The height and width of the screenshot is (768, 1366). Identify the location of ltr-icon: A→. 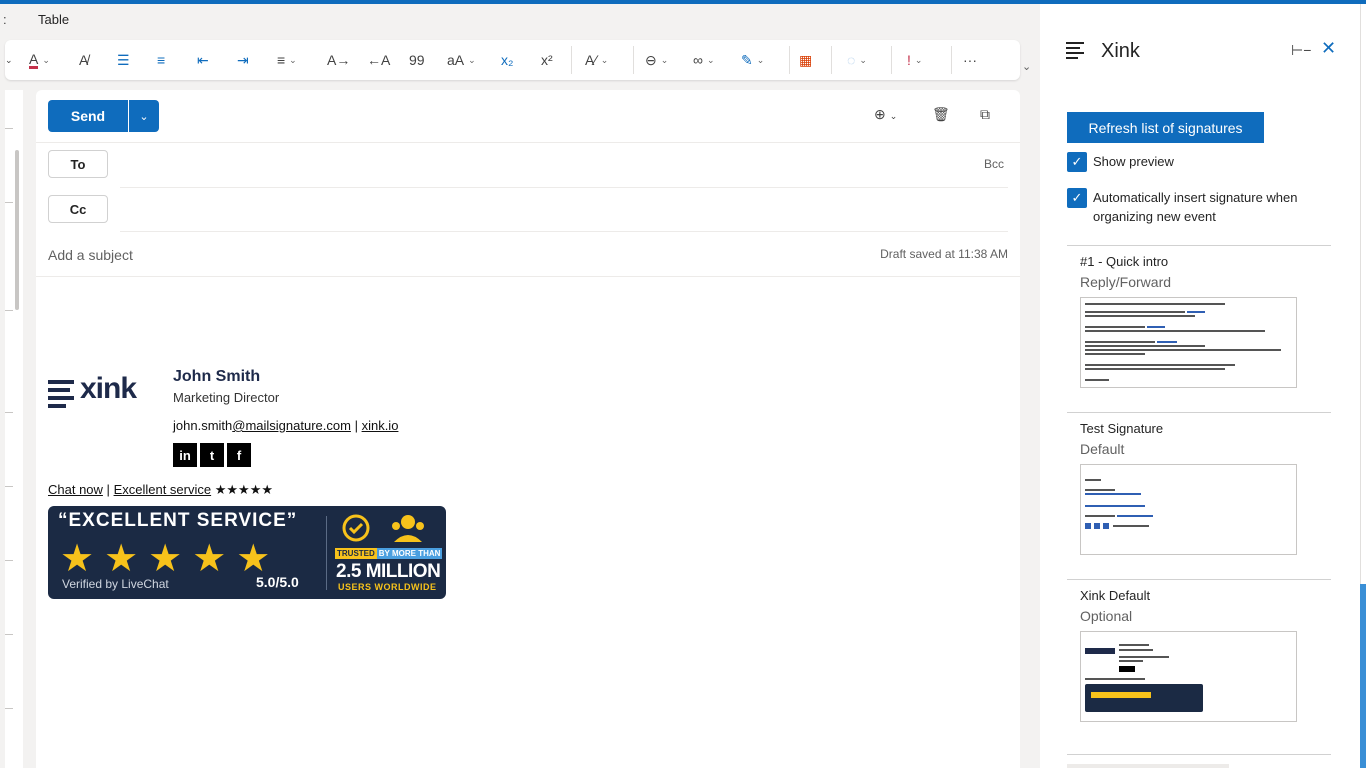
(338, 60).